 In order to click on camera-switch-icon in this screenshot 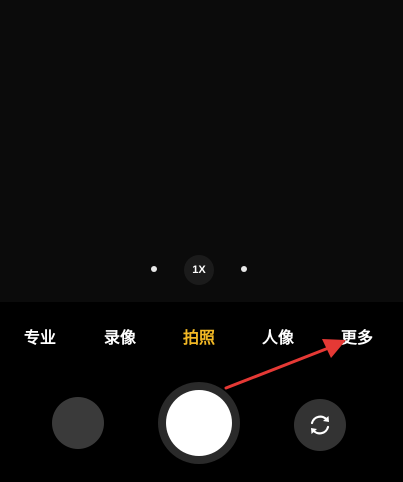, I will do `click(320, 425)`.